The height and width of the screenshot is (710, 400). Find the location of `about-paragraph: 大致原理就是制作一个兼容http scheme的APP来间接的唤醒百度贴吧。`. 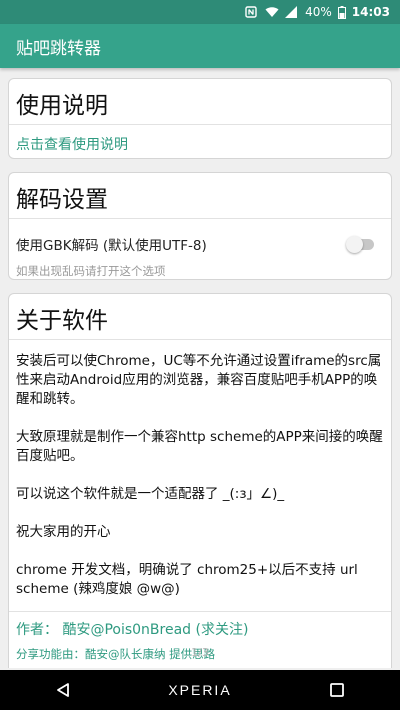

about-paragraph: 大致原理就是制作一个兼容http scheme的APP来间接的唤醒百度贴吧。 is located at coordinates (199, 446).